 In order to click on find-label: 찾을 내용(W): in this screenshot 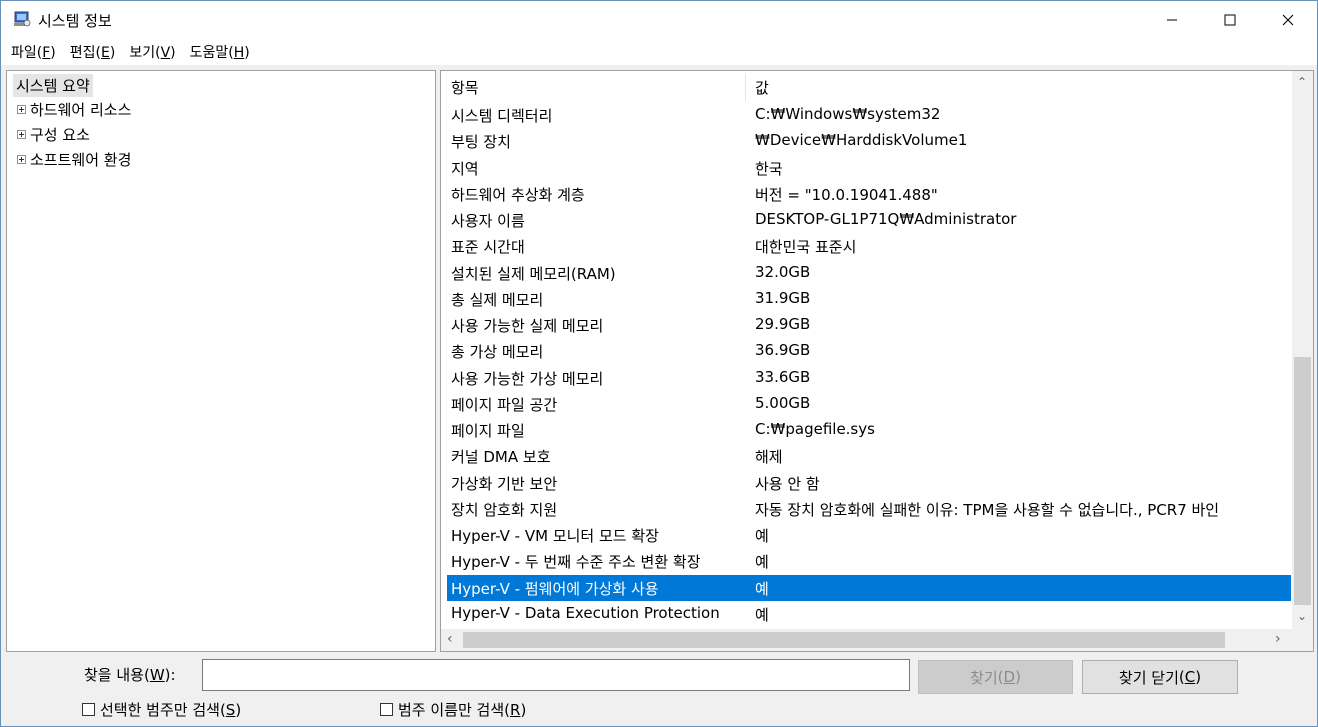, I will do `click(130, 675)`.